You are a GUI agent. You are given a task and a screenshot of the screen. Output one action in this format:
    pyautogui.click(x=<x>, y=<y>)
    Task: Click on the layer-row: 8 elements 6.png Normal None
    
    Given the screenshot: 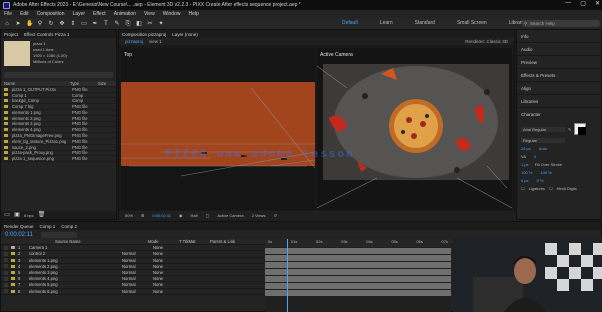 What is the action you would take?
    pyautogui.click(x=132, y=292)
    